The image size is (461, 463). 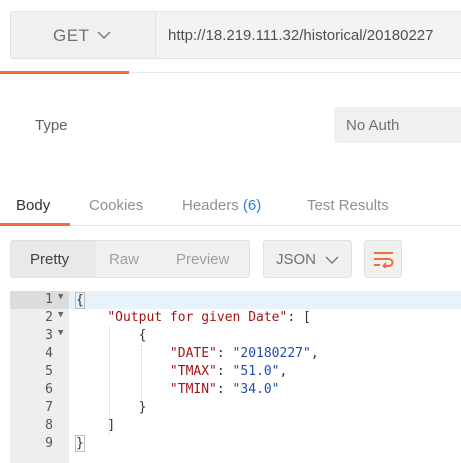 What do you see at coordinates (49, 299) in the screenshot?
I see `line-number: 1` at bounding box center [49, 299].